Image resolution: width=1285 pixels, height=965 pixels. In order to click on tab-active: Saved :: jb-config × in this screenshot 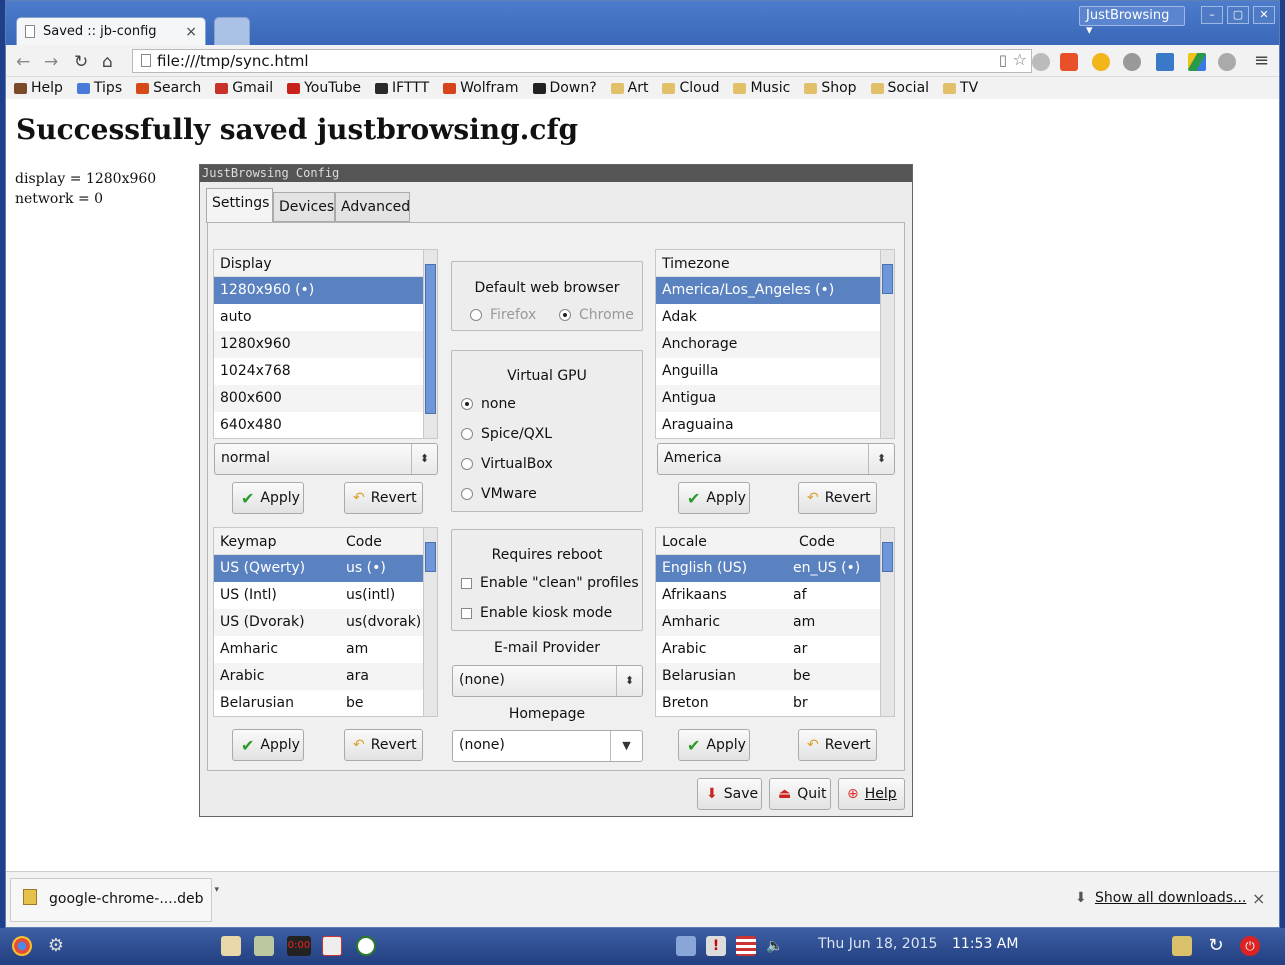, I will do `click(111, 31)`.